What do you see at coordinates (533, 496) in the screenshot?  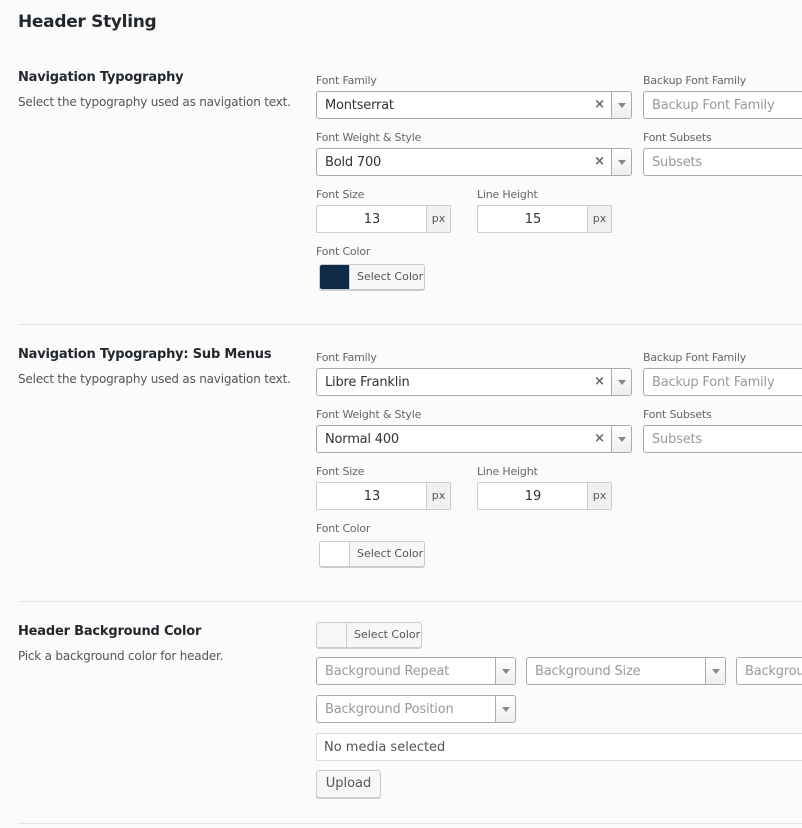 I see `line-height-value: 19` at bounding box center [533, 496].